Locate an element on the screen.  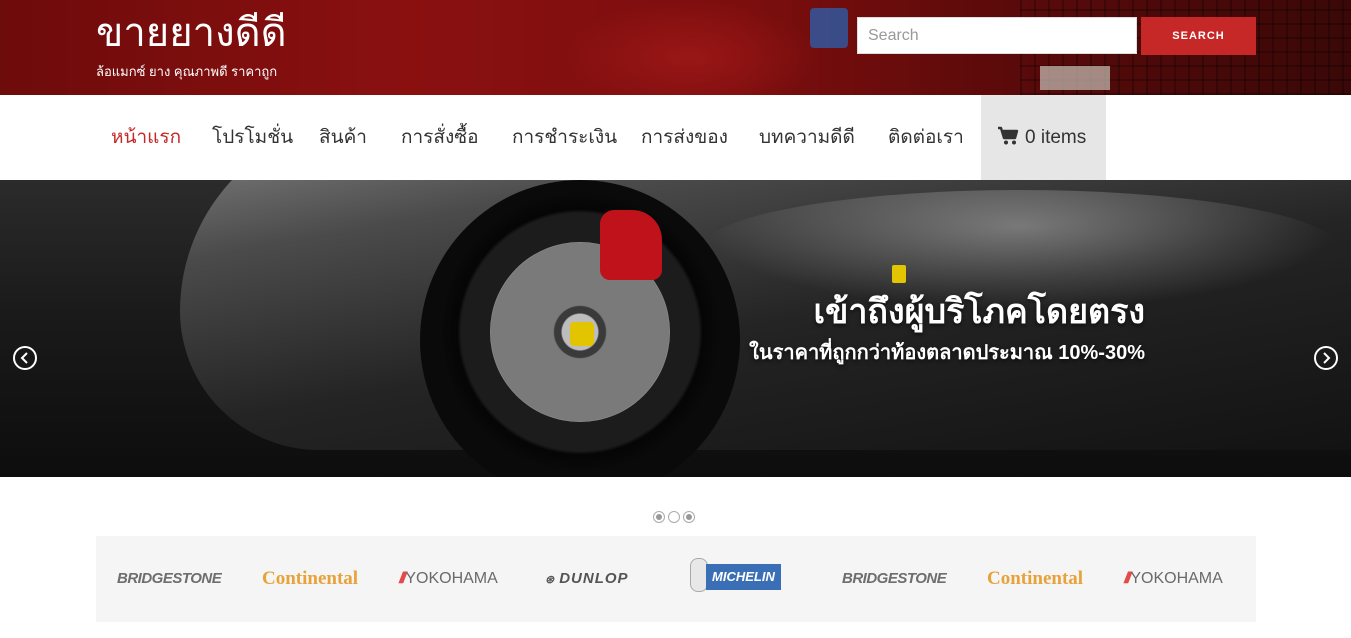
nav-item-home: หน้าแรก is located at coordinates (146, 137).